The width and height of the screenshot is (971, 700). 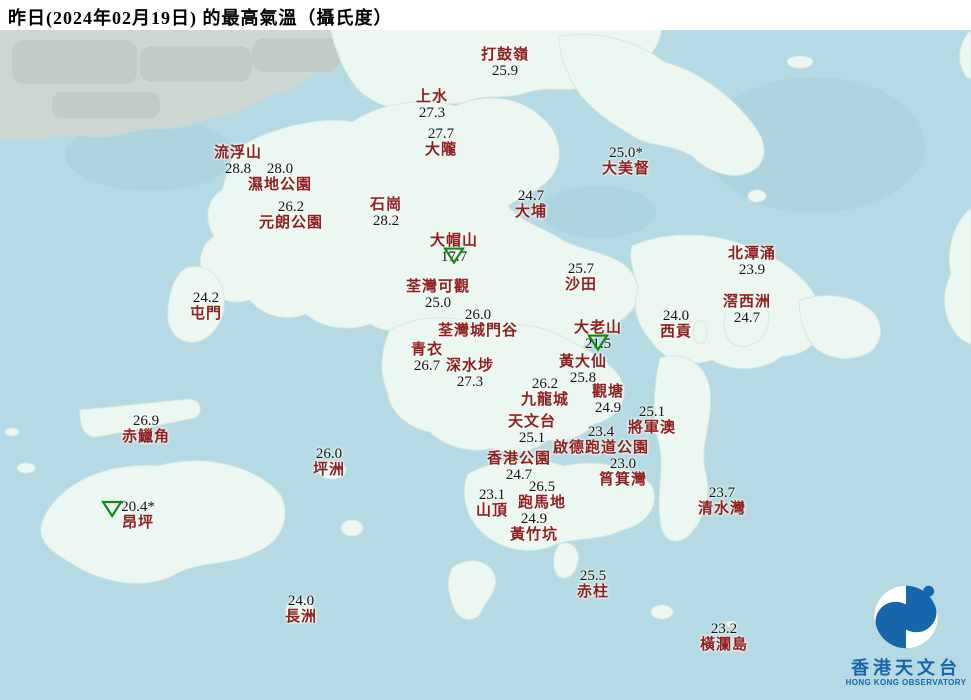 I want to click on station: 天文台 25.1, so click(x=532, y=430).